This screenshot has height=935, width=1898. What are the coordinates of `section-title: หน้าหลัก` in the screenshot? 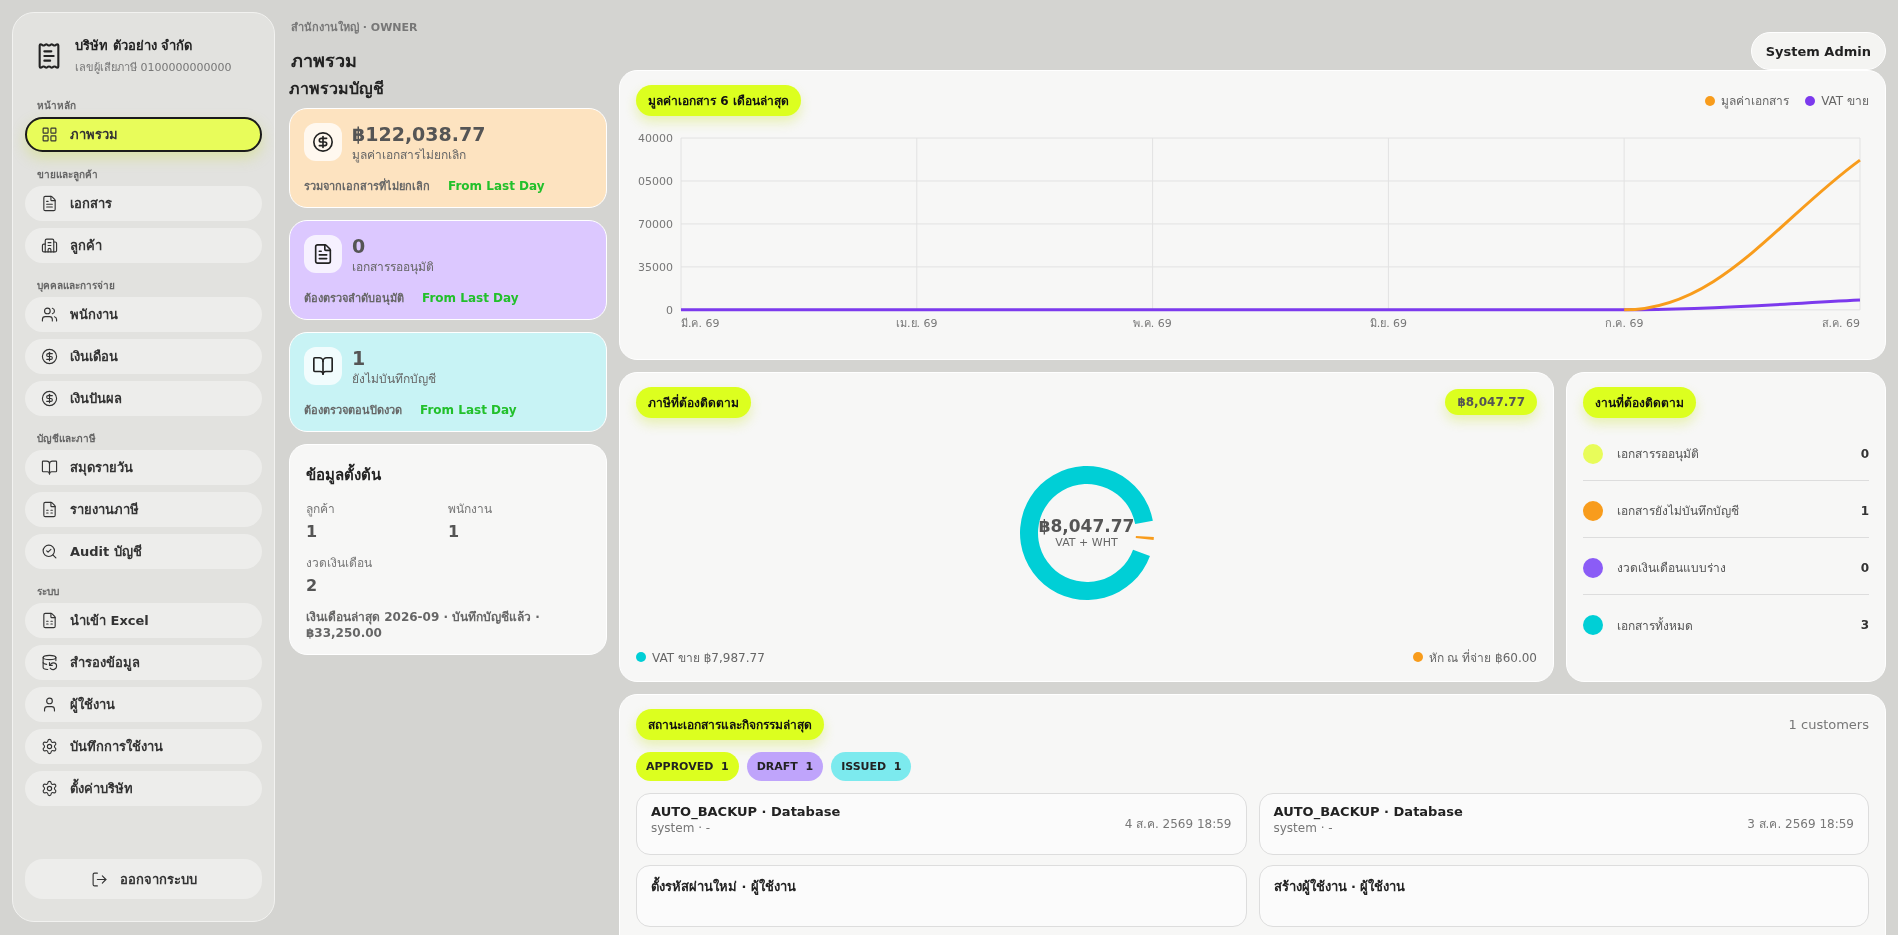 It's located at (56, 106).